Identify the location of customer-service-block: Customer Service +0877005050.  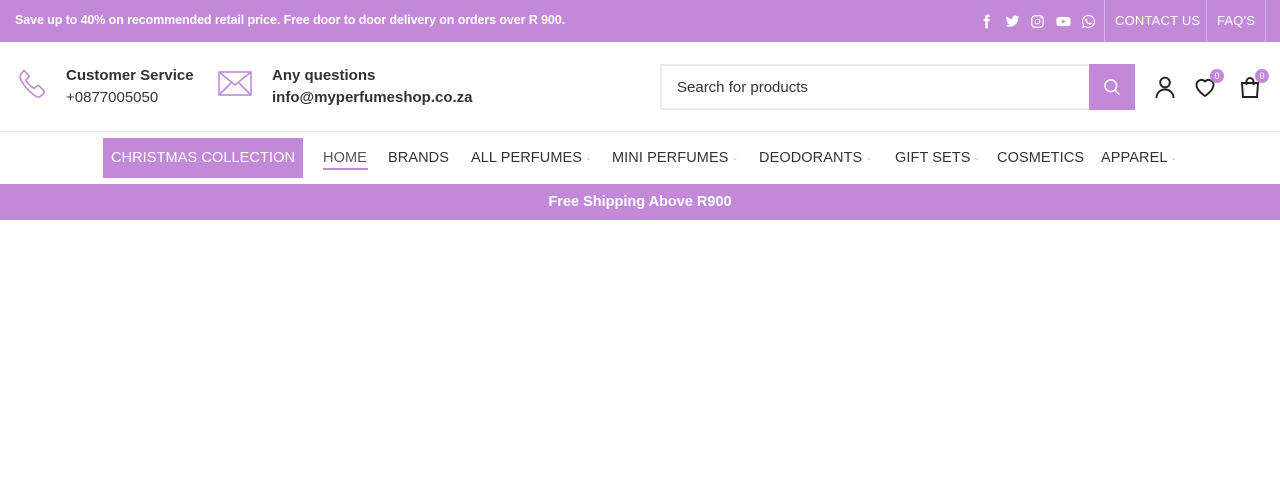
(104, 88).